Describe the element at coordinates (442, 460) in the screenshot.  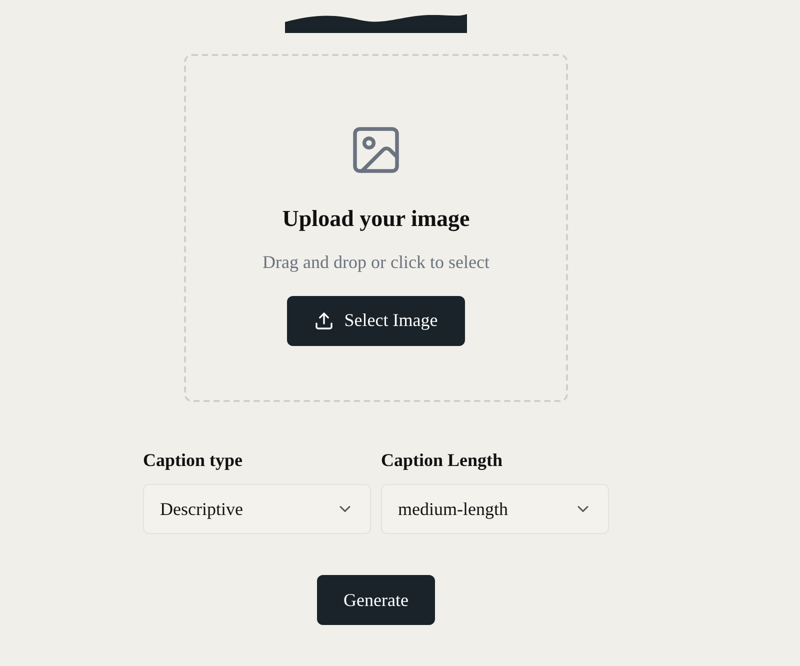
I see `field-label: Caption Length` at that location.